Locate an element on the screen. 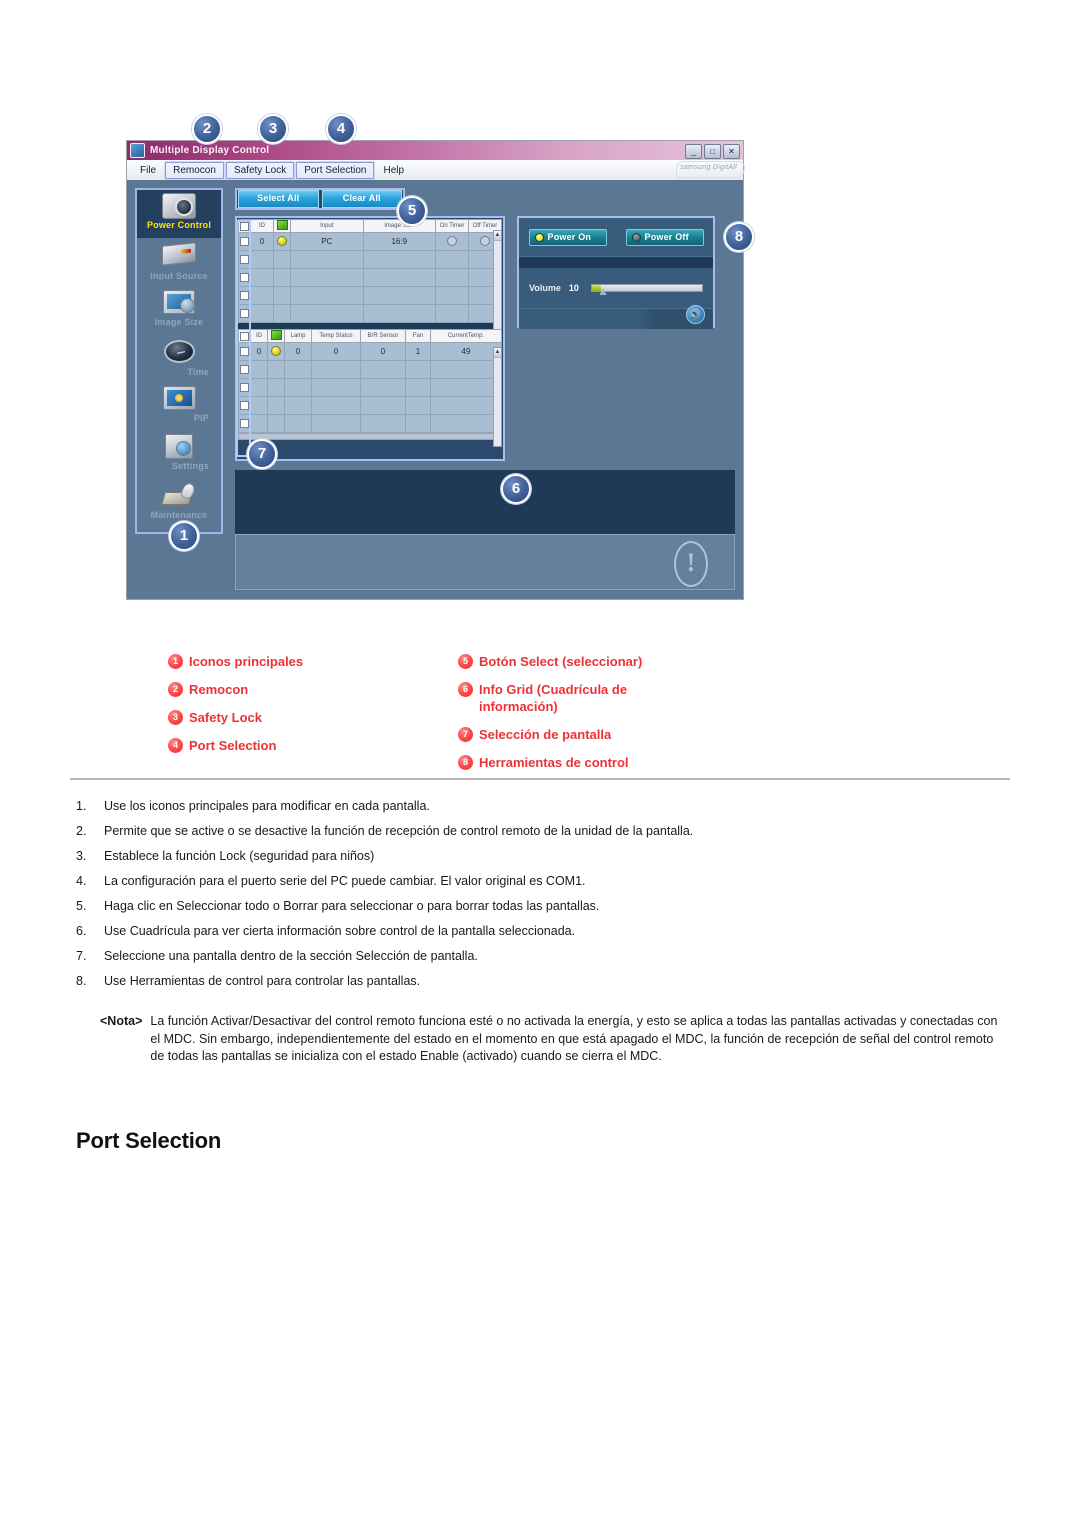 This screenshot has height=1528, width=1080. table-row: 0 0 0 0 1 49 is located at coordinates (370, 351).